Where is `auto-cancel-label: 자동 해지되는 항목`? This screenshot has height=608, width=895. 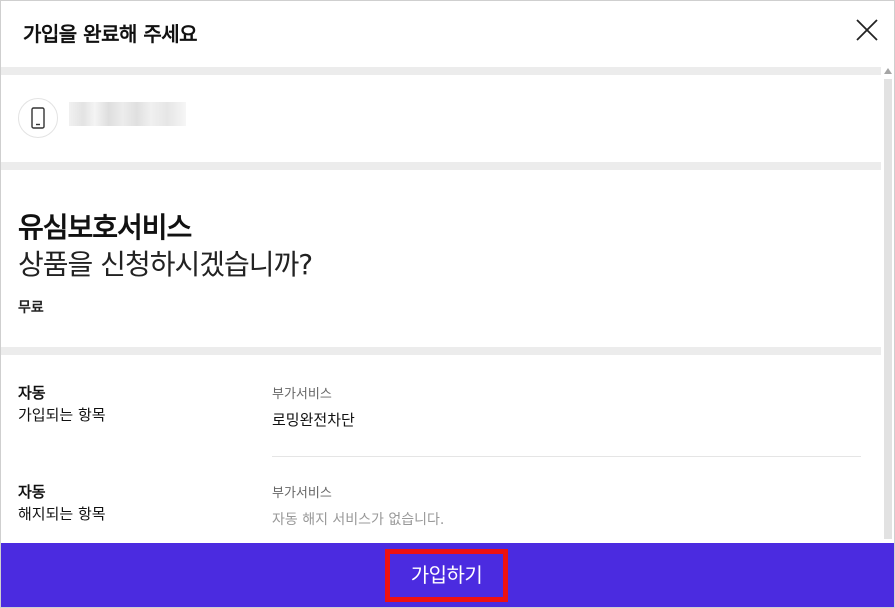
auto-cancel-label: 자동 해지되는 항목 is located at coordinates (62, 503).